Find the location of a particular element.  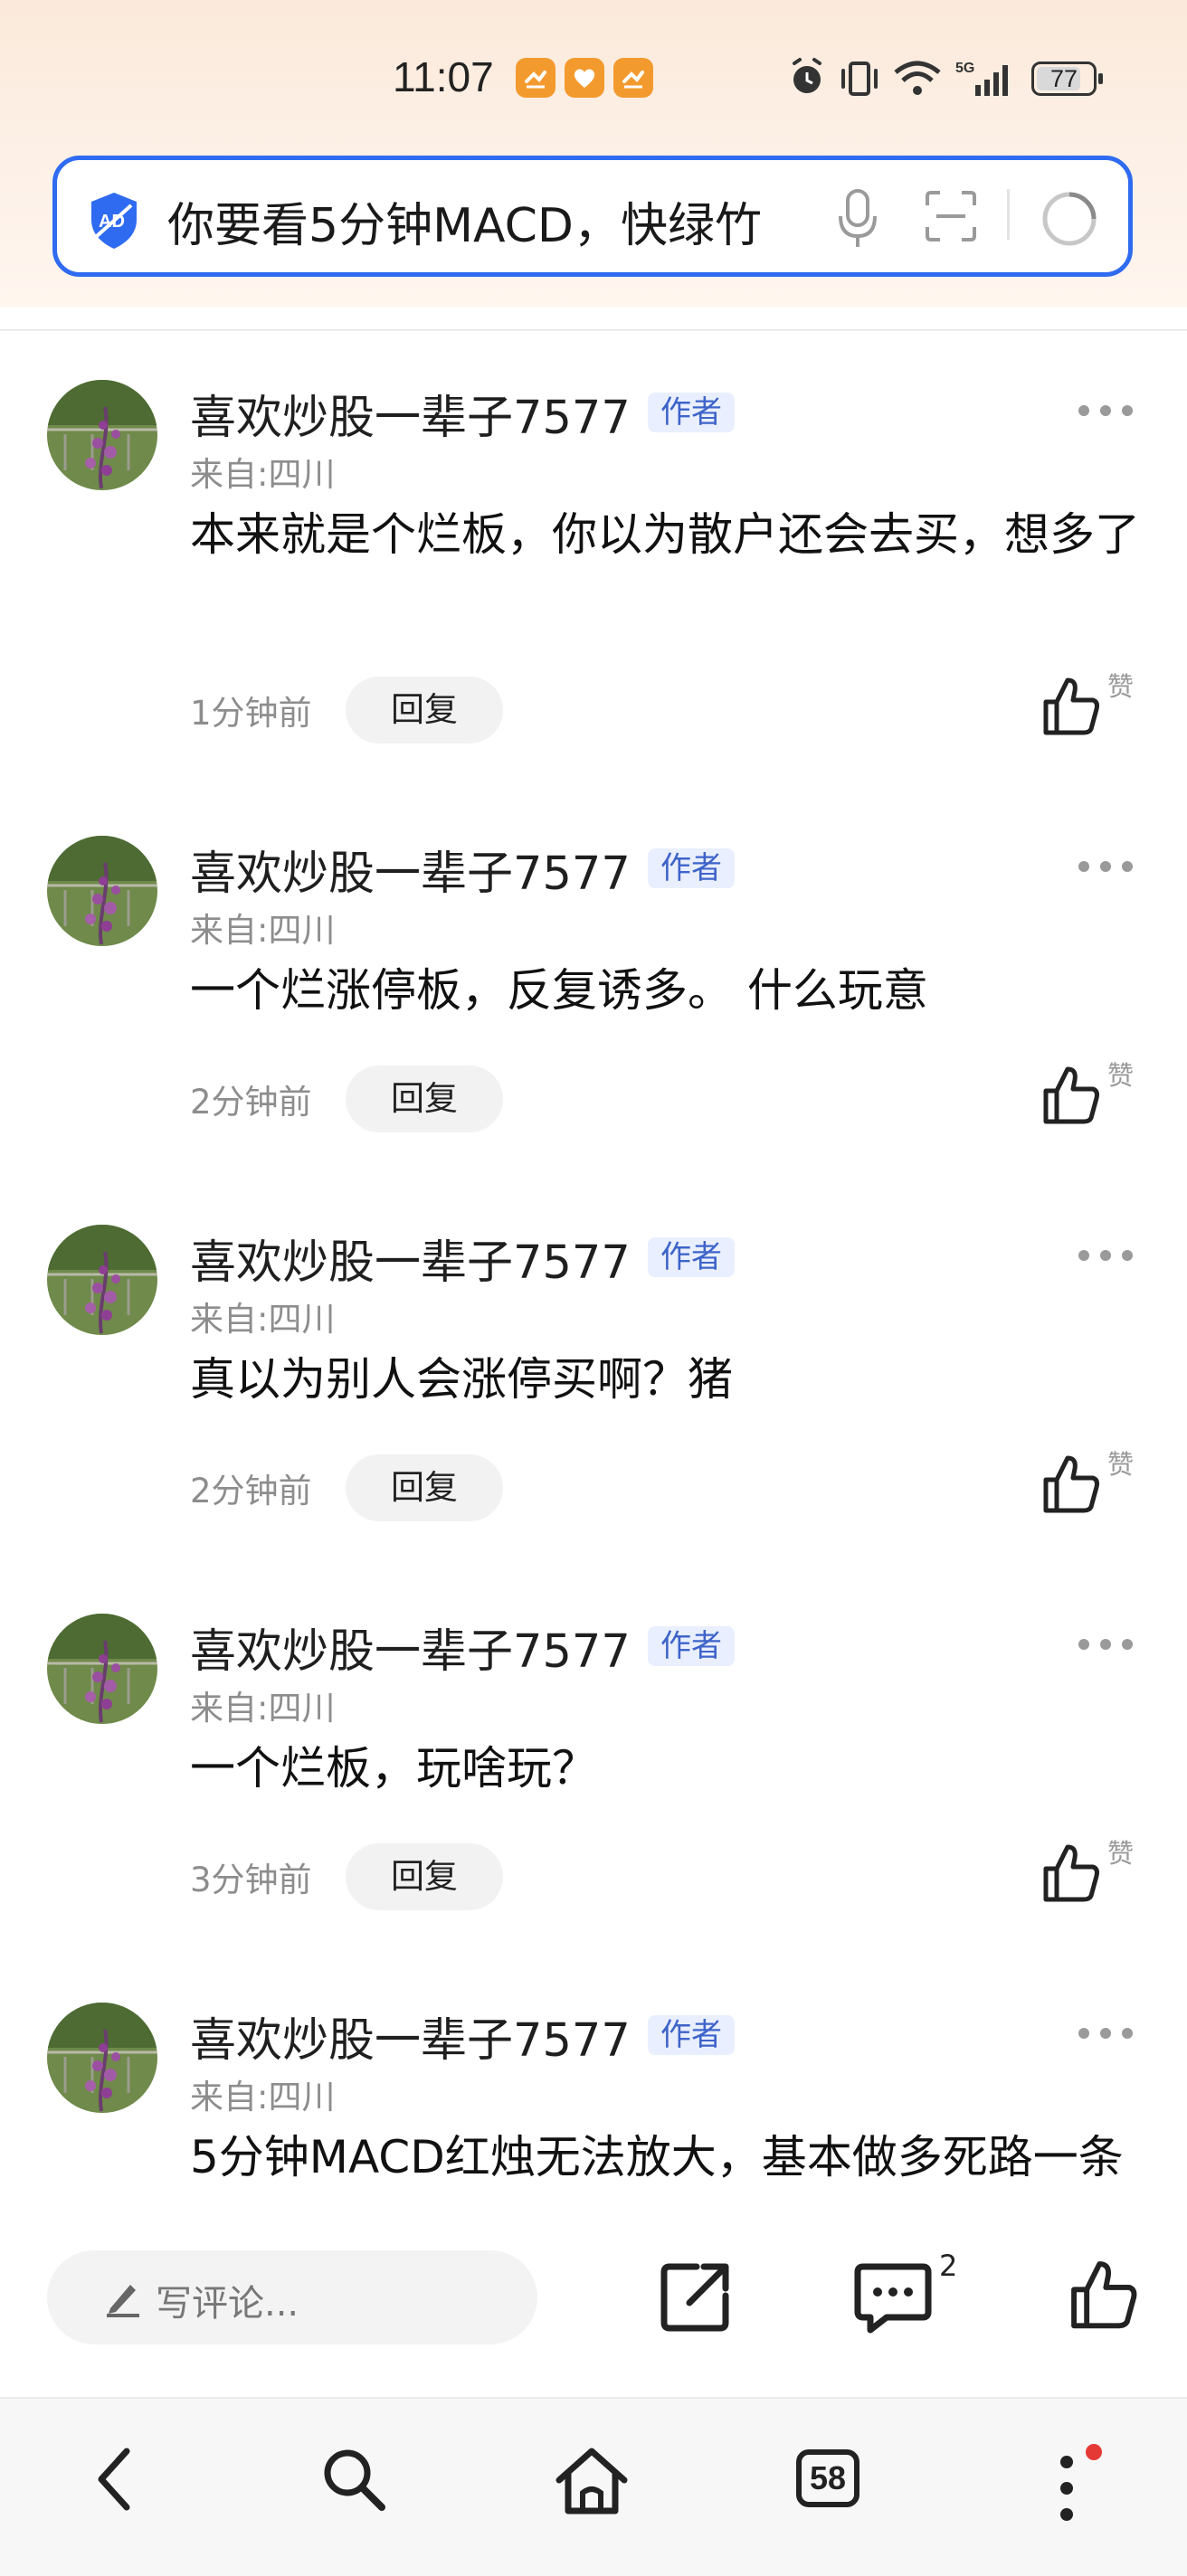

comment-count-badge: 2 is located at coordinates (948, 2266).